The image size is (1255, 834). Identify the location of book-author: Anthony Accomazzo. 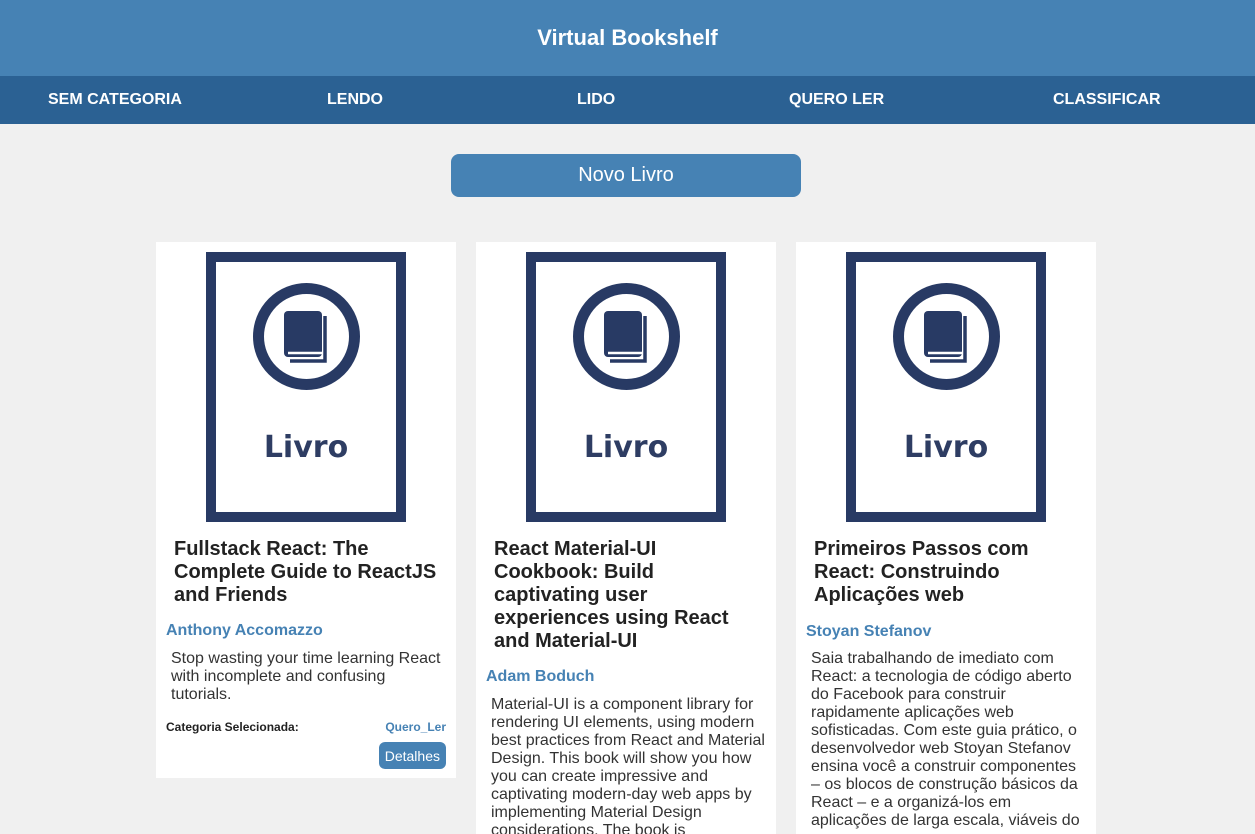
(244, 630).